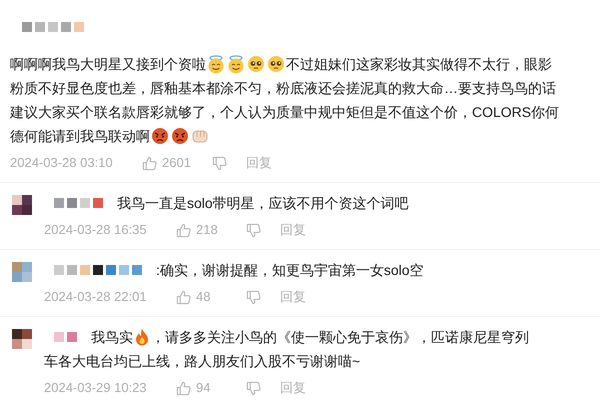  Describe the element at coordinates (290, 270) in the screenshot. I see `comment-text: :确实，谢谢提醒，知更鸟宇宙第一女solo空` at that location.